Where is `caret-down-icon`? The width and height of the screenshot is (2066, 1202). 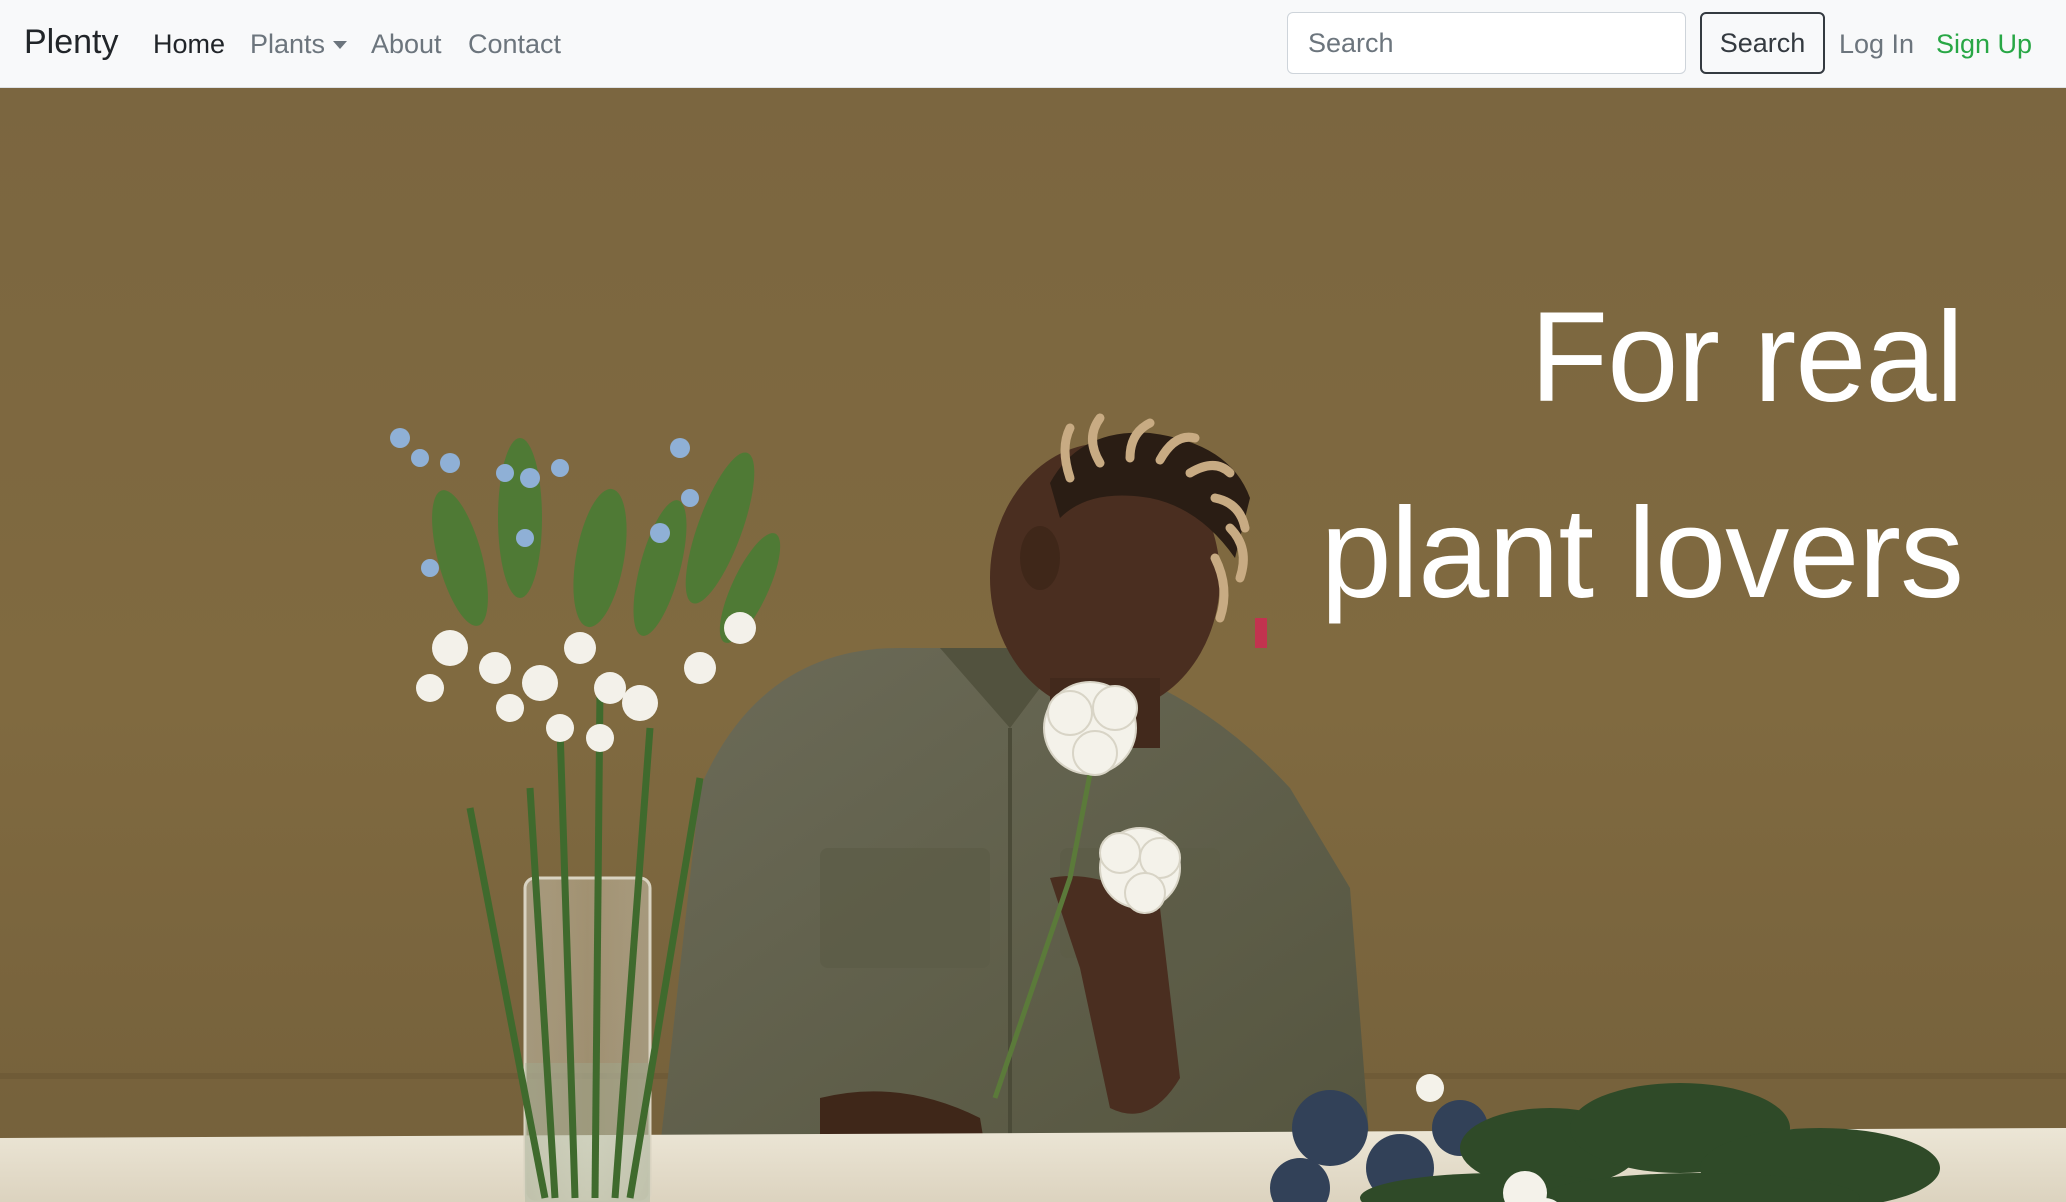 caret-down-icon is located at coordinates (340, 45).